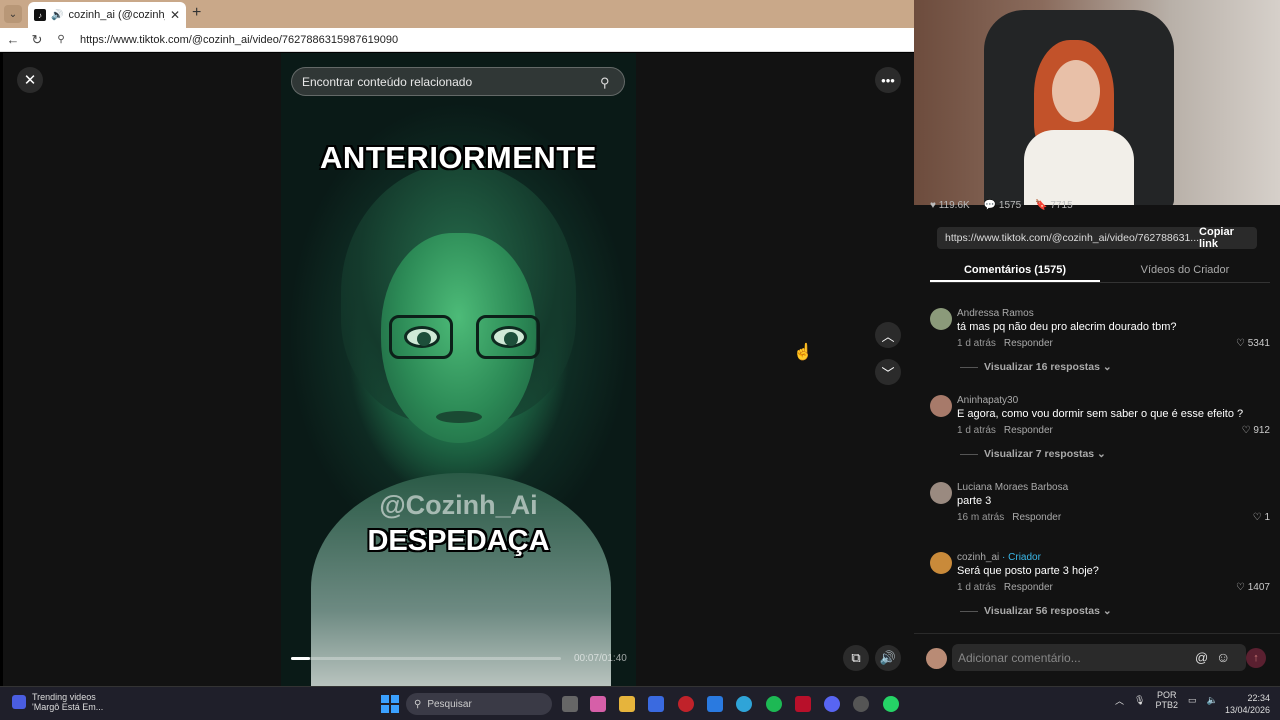 The image size is (1280, 720). Describe the element at coordinates (888, 658) in the screenshot. I see `volume-icon: 🔊` at that location.